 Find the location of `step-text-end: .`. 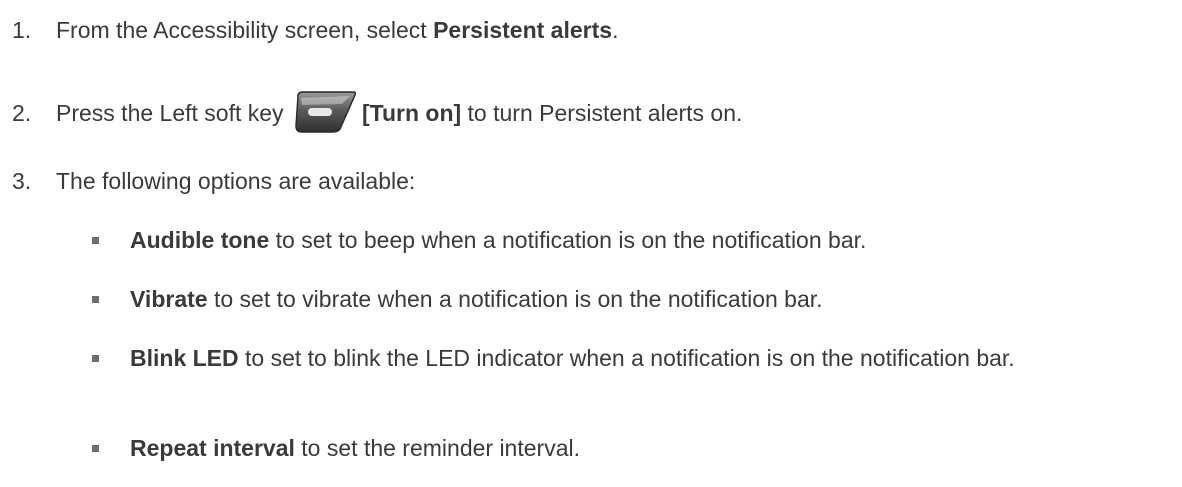

step-text-end: . is located at coordinates (615, 30).